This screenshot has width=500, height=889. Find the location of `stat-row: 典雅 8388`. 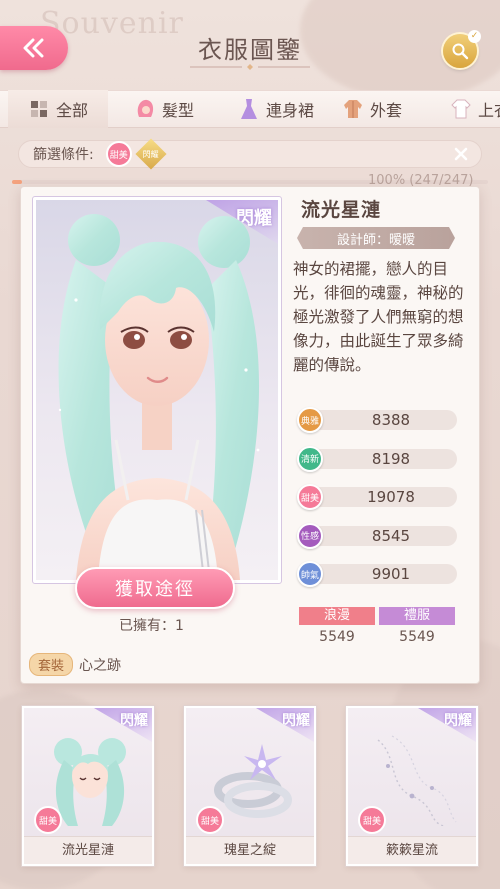

stat-row: 典雅 8388 is located at coordinates (377, 420).